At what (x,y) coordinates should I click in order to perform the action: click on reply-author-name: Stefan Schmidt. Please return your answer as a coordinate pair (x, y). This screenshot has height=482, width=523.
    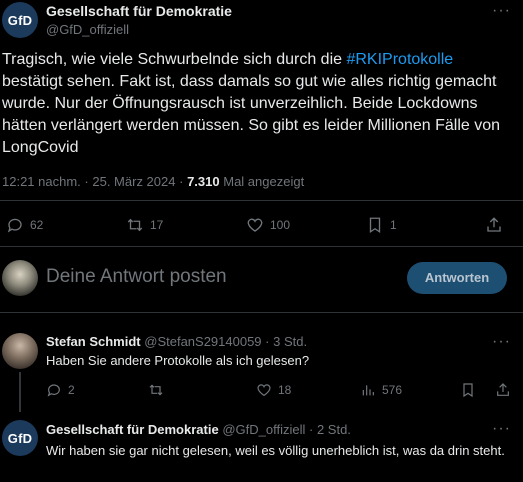
    Looking at the image, I should click on (93, 341).